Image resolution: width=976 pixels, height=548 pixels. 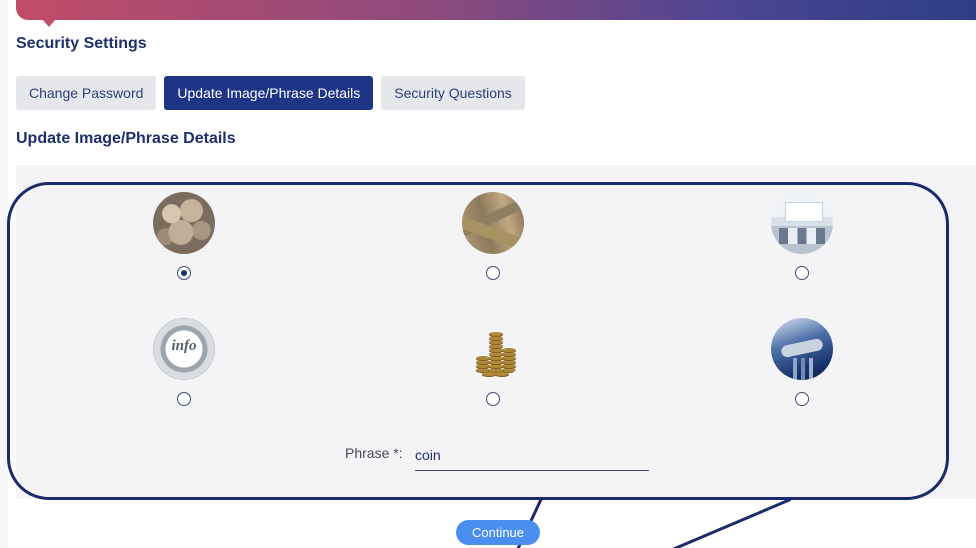 I want to click on bank-branch-image-icon, so click(x=802, y=223).